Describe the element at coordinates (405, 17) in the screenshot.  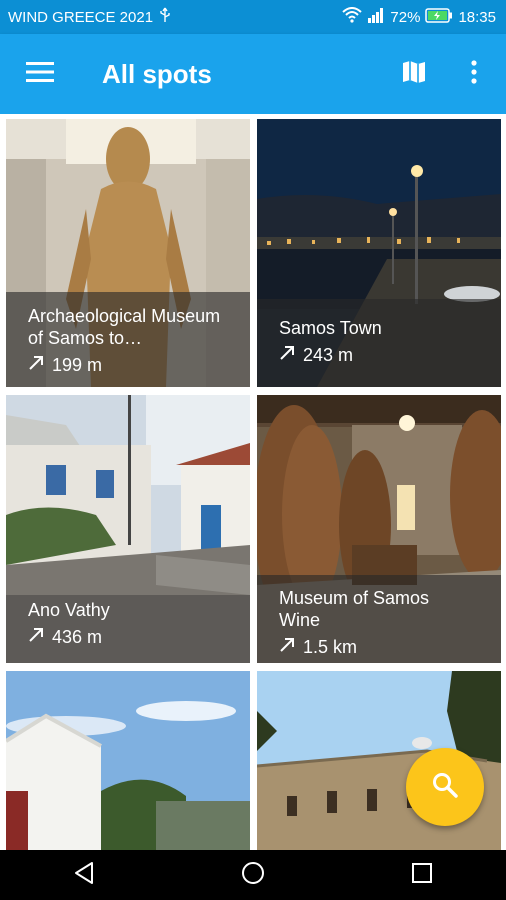
I see `battery-percent: 72%` at that location.